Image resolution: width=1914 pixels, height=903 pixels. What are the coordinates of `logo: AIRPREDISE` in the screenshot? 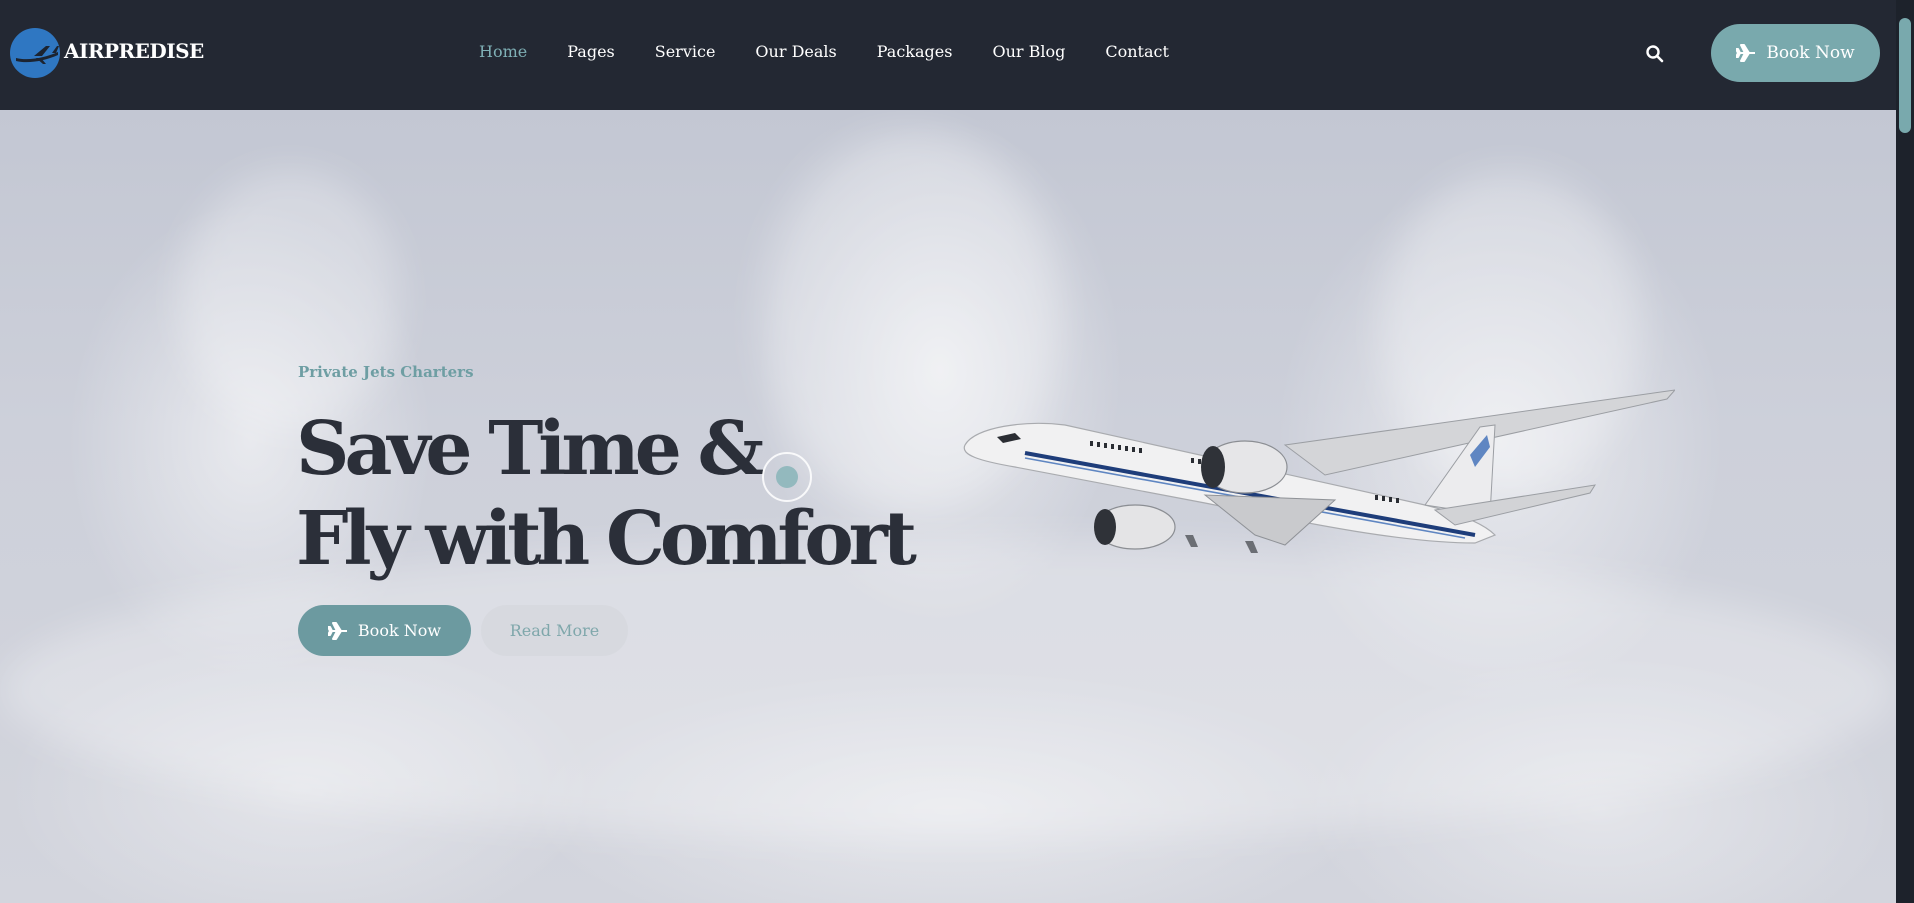 It's located at (107, 53).